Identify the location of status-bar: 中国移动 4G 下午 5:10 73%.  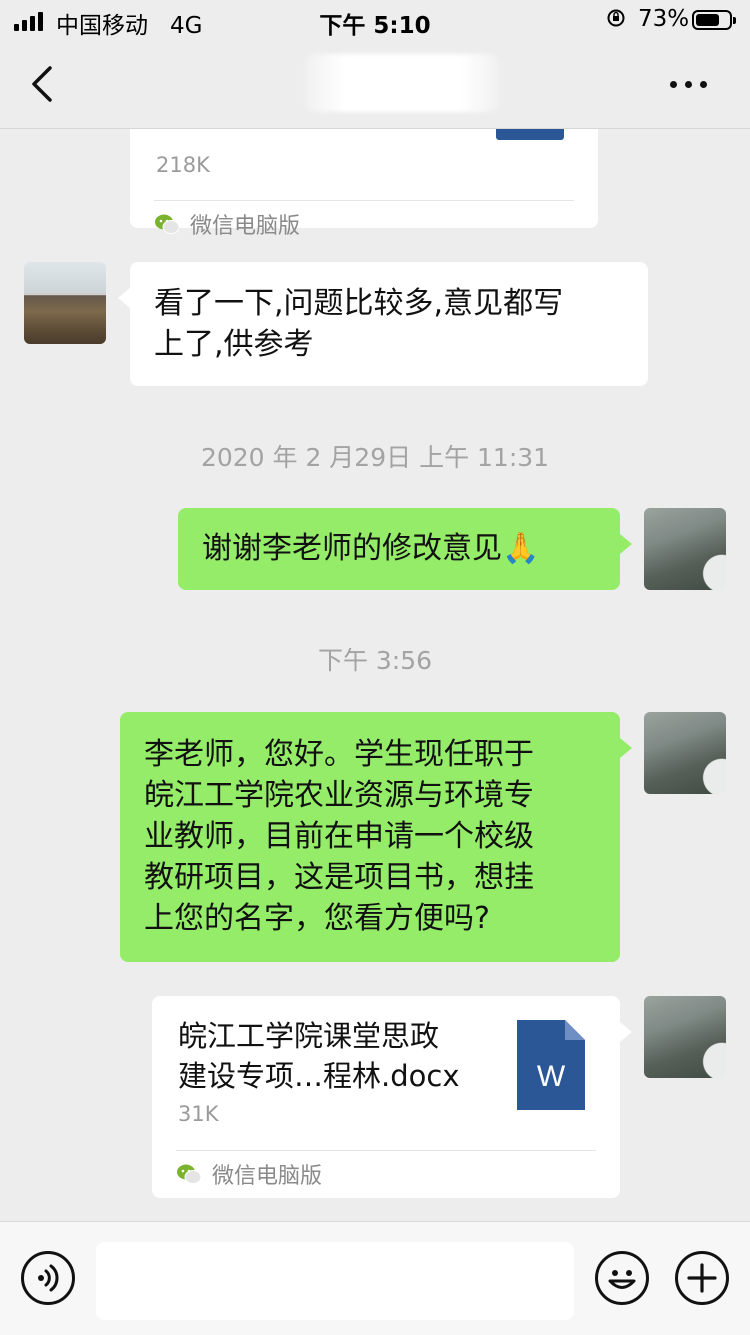
(375, 20).